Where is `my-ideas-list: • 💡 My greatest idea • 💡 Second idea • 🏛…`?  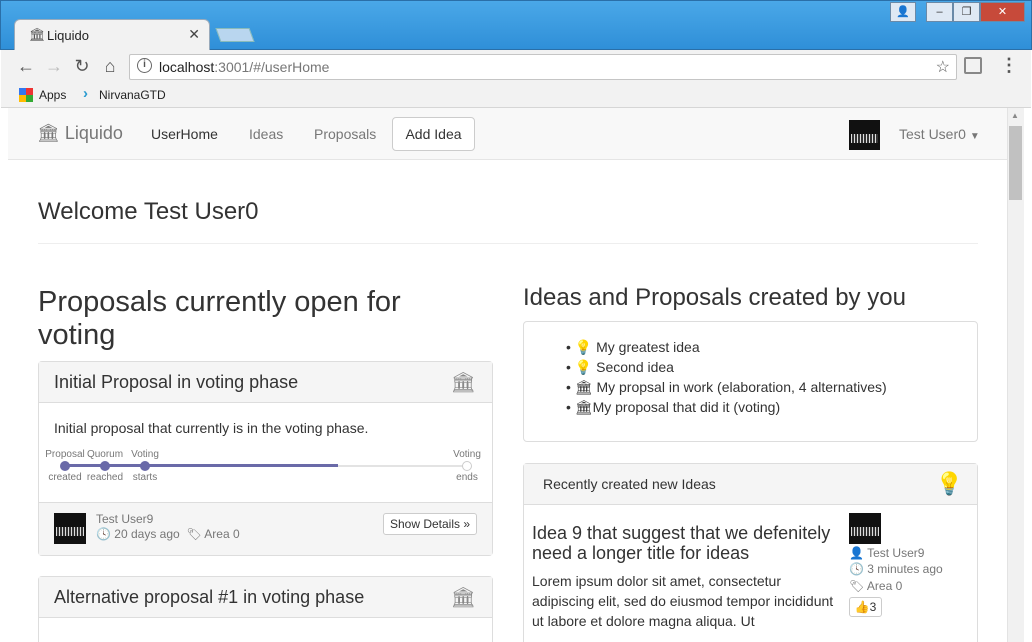 my-ideas-list: • 💡 My greatest idea • 💡 Second idea • 🏛… is located at coordinates (726, 377).